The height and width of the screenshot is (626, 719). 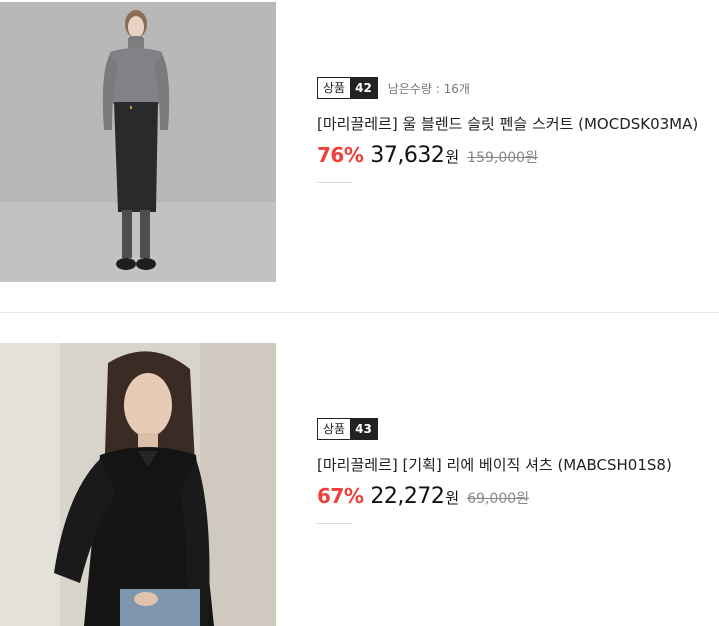 I want to click on product-title: [마리끌레르] 울 블렌드 슬릿 펜슬 스커트 (MOCDSK03MA), so click(x=507, y=123).